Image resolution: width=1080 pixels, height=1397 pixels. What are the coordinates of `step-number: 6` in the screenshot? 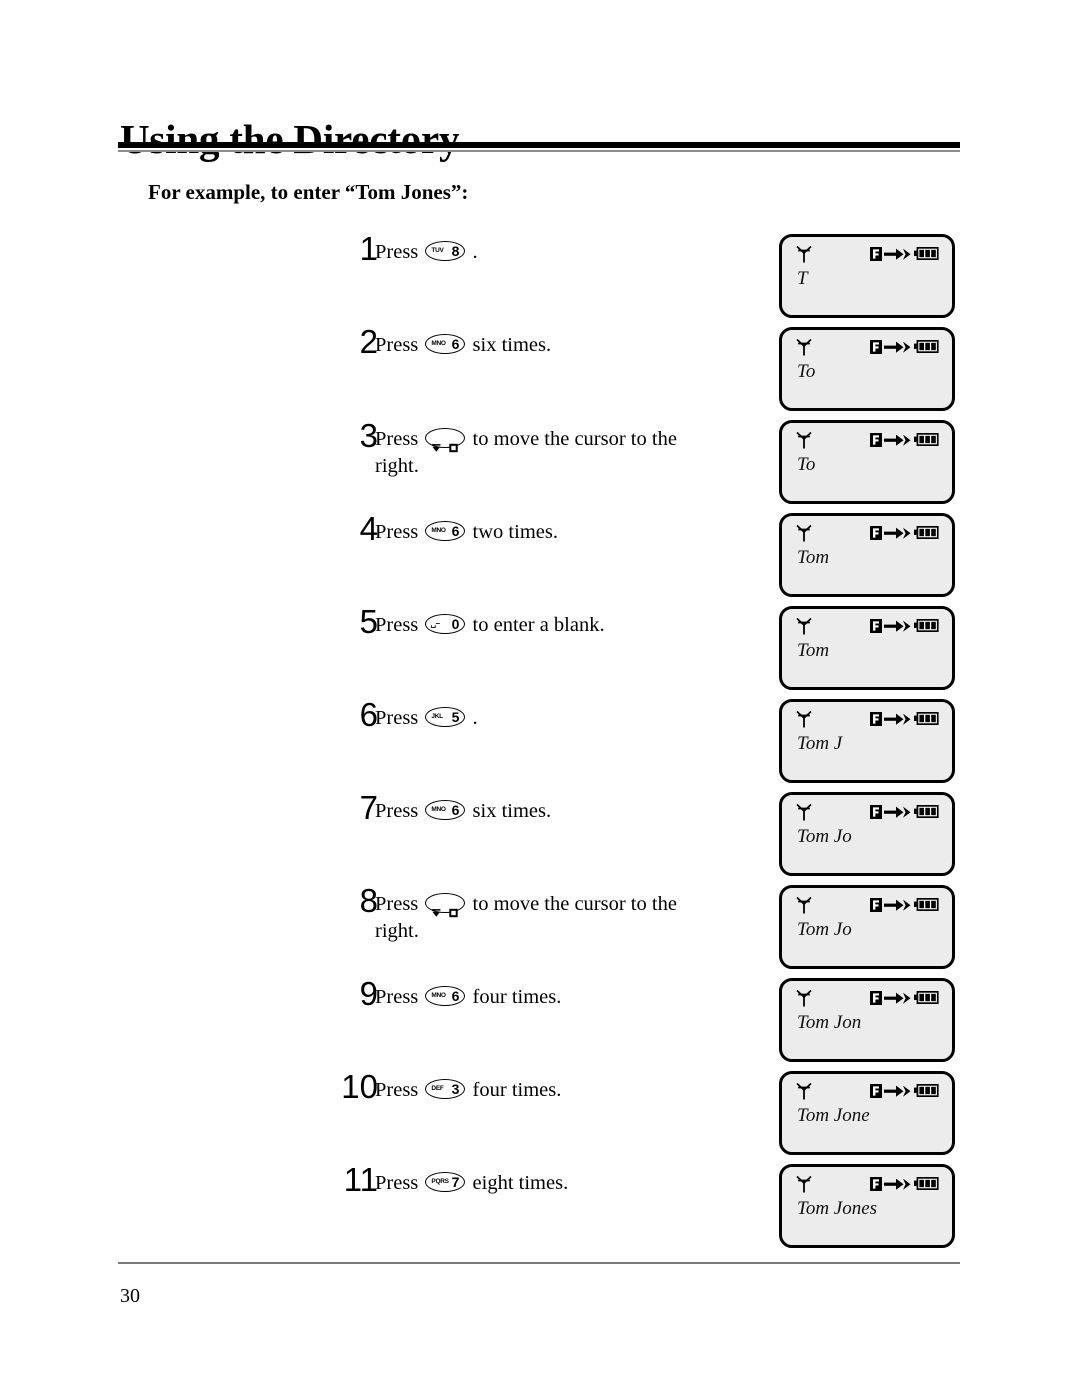 It's located at (368, 714).